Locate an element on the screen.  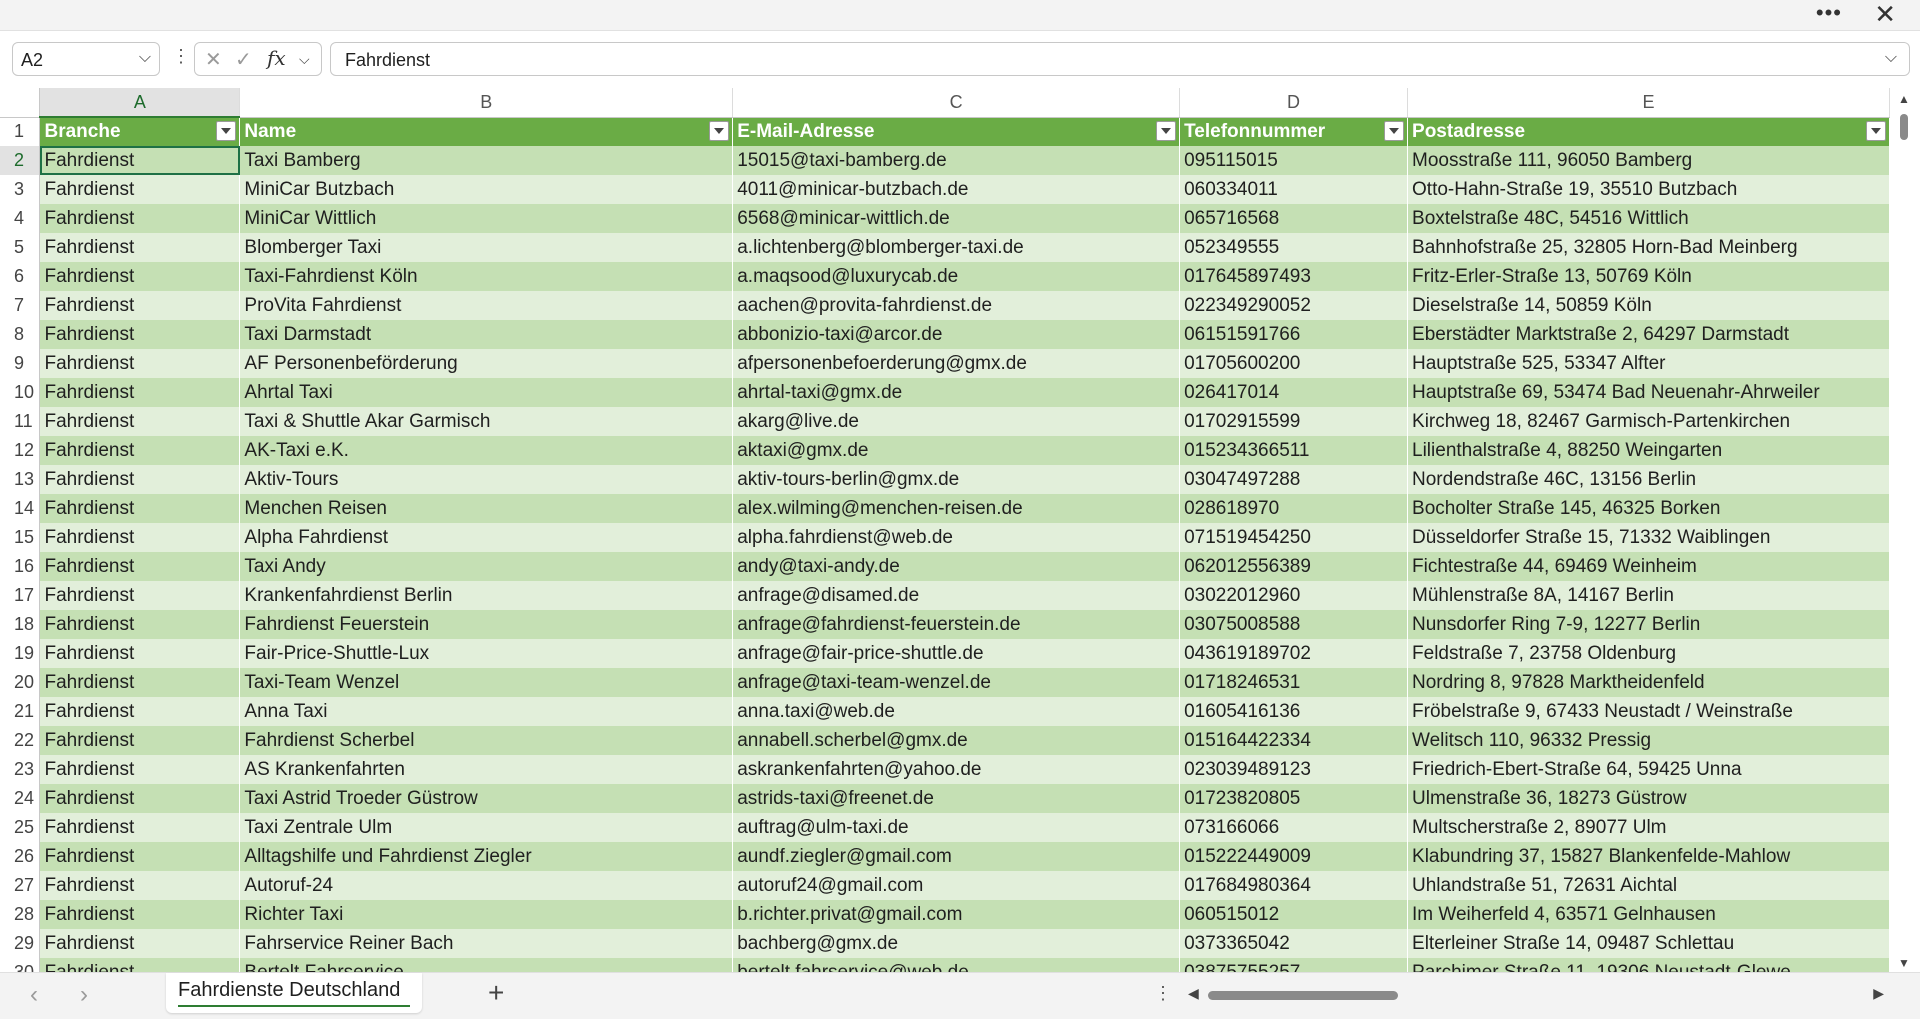
cell-name: Fahrservice Reiner Bach is located at coordinates (486, 943).